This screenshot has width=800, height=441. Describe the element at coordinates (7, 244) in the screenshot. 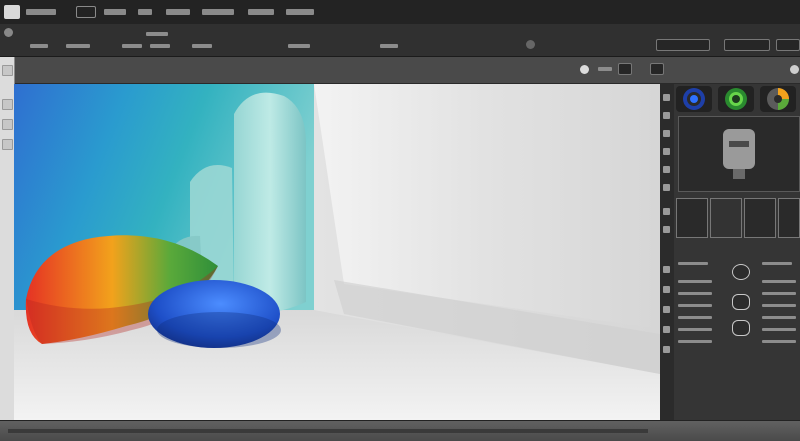

I see `tools-panel` at that location.